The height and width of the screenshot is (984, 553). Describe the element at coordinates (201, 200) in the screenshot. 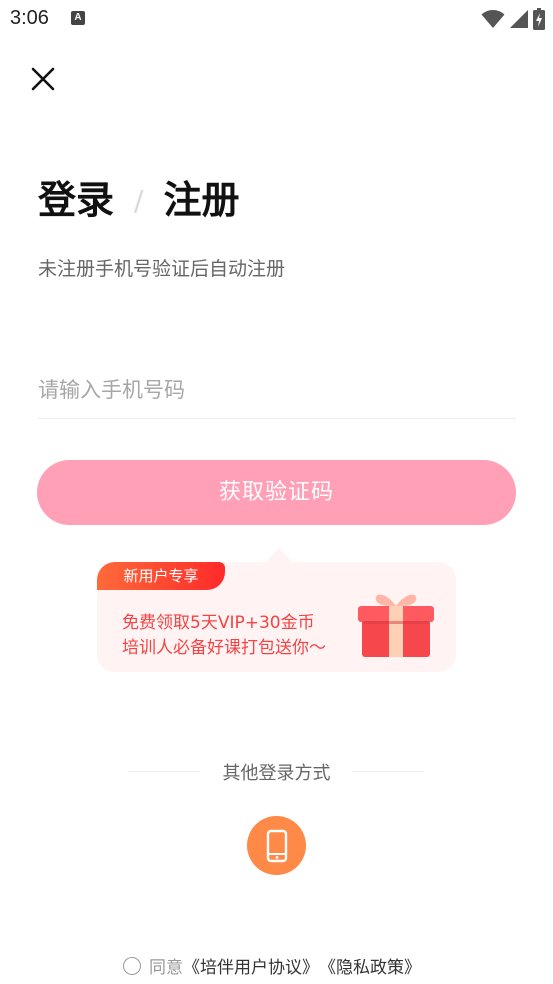

I see `title-register: 注册` at that location.